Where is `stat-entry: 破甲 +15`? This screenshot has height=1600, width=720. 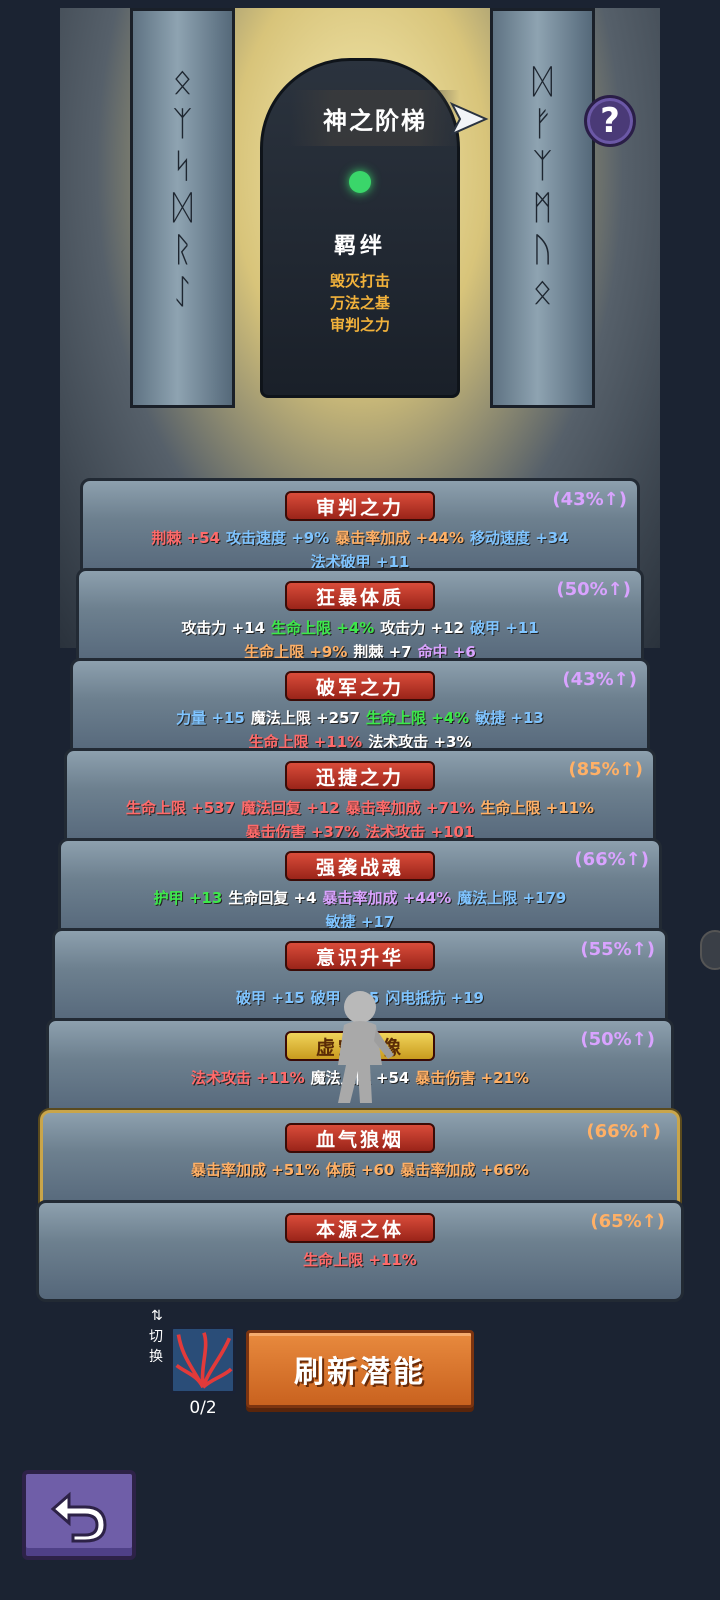 stat-entry: 破甲 +15 is located at coordinates (270, 998).